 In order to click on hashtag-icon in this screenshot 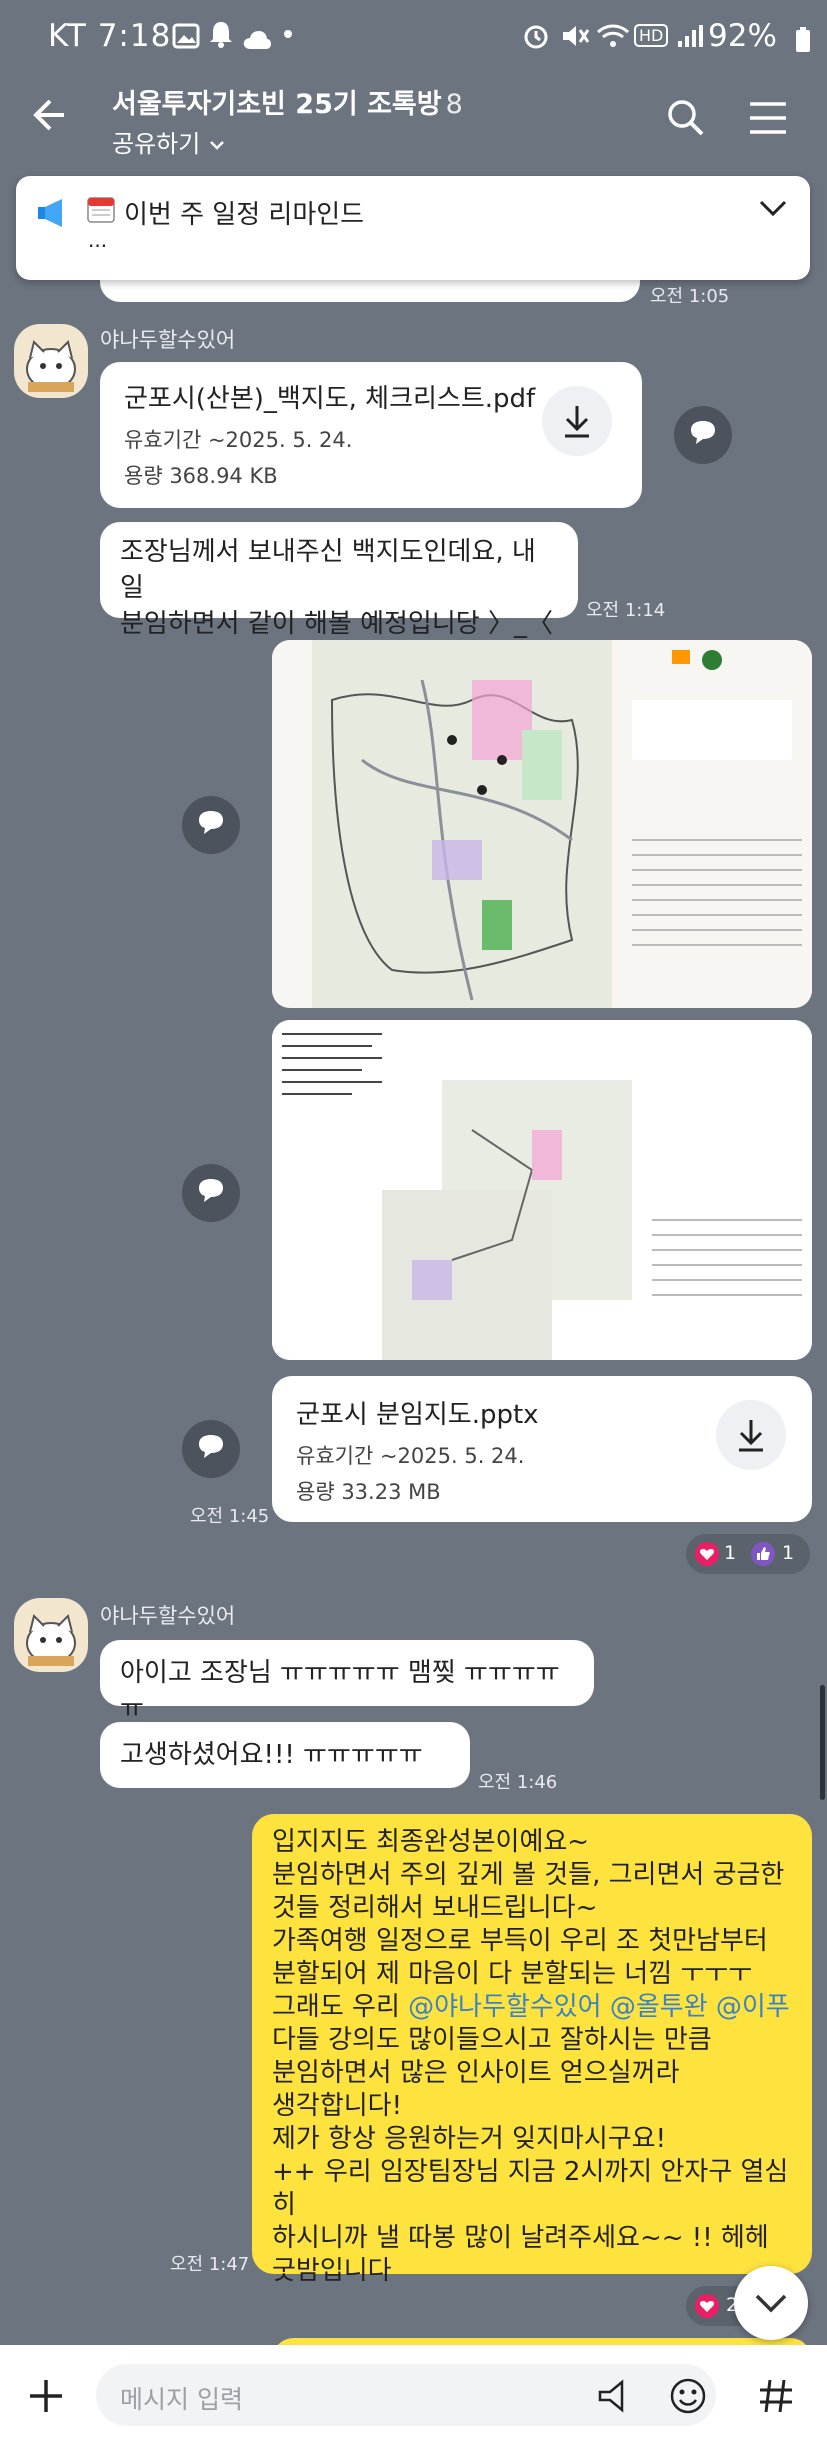, I will do `click(776, 2398)`.